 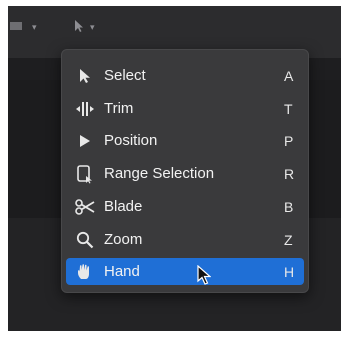 What do you see at coordinates (18, 27) in the screenshot?
I see `tool-icon` at bounding box center [18, 27].